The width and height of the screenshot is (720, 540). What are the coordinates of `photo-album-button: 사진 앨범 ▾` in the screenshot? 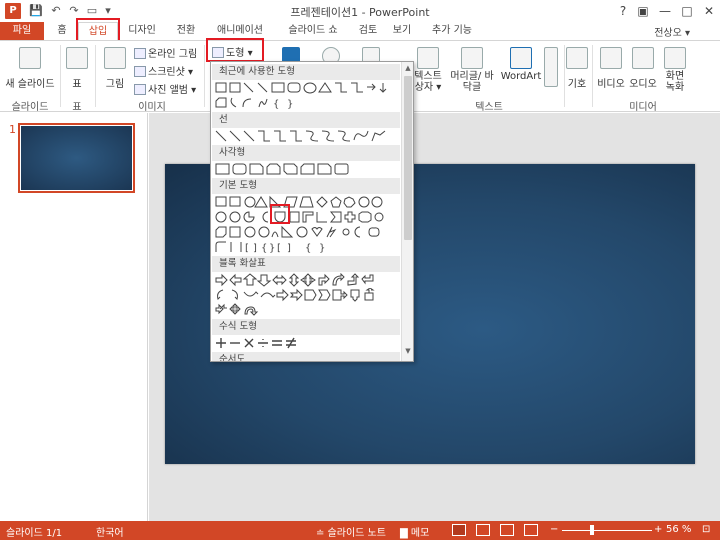 It's located at (165, 88).